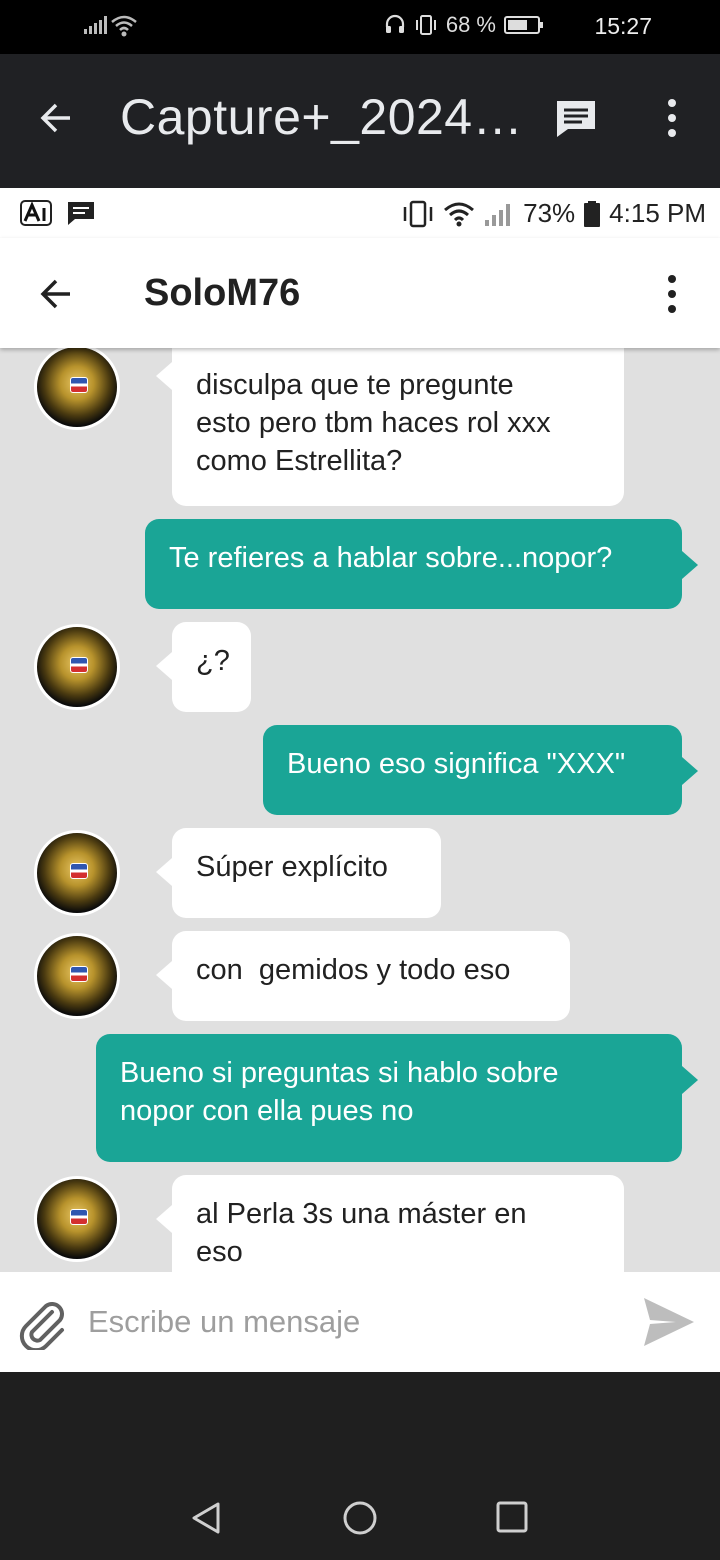  What do you see at coordinates (391, 558) in the screenshot?
I see `message-text: Te refieres a hablar sobre...nopor?` at bounding box center [391, 558].